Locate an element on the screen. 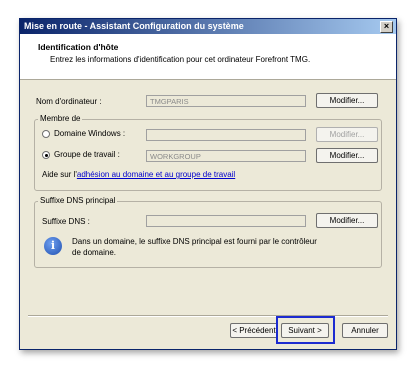 This screenshot has width=418, height=367. workgroup-field: WORKGROUP is located at coordinates (226, 156).